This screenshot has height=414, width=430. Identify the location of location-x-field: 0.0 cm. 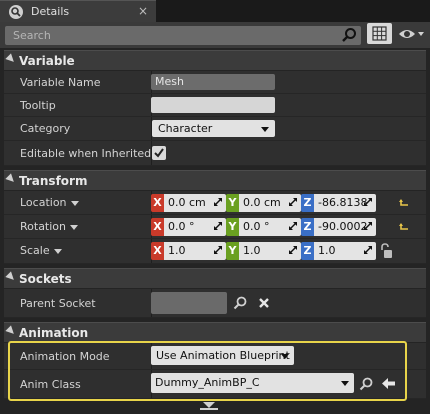
(195, 203).